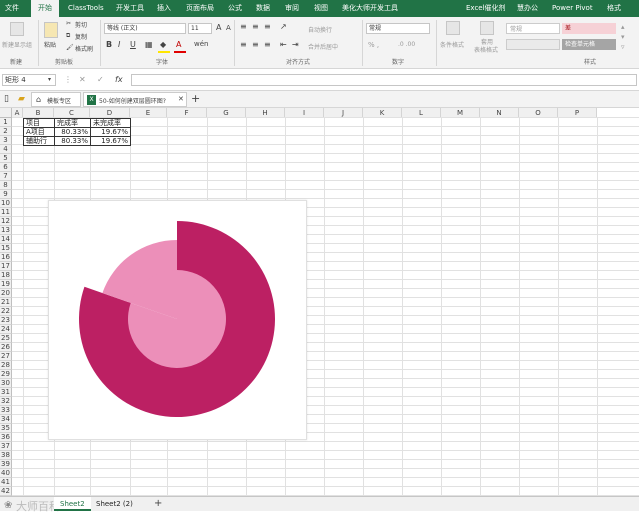 This screenshot has height=514, width=639. I want to click on row-header: 34, so click(6, 419).